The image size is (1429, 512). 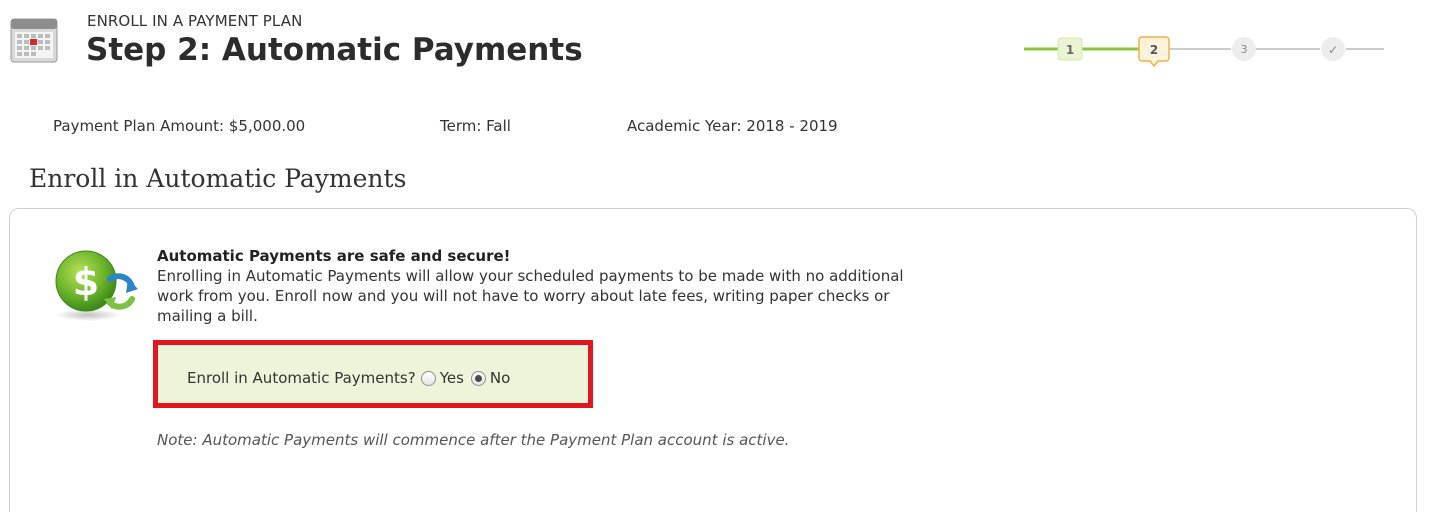 What do you see at coordinates (475, 126) in the screenshot?
I see `term: Term: Fall` at bounding box center [475, 126].